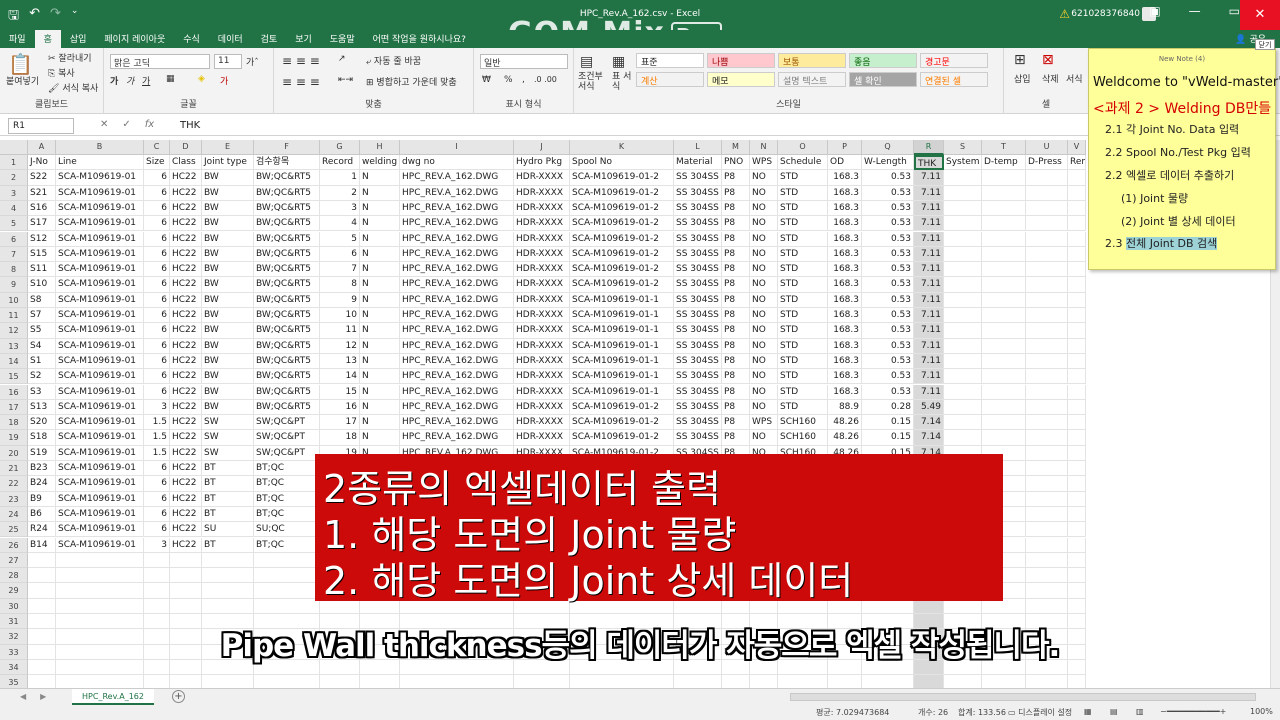  I want to click on column-header-F: F, so click(287, 147).